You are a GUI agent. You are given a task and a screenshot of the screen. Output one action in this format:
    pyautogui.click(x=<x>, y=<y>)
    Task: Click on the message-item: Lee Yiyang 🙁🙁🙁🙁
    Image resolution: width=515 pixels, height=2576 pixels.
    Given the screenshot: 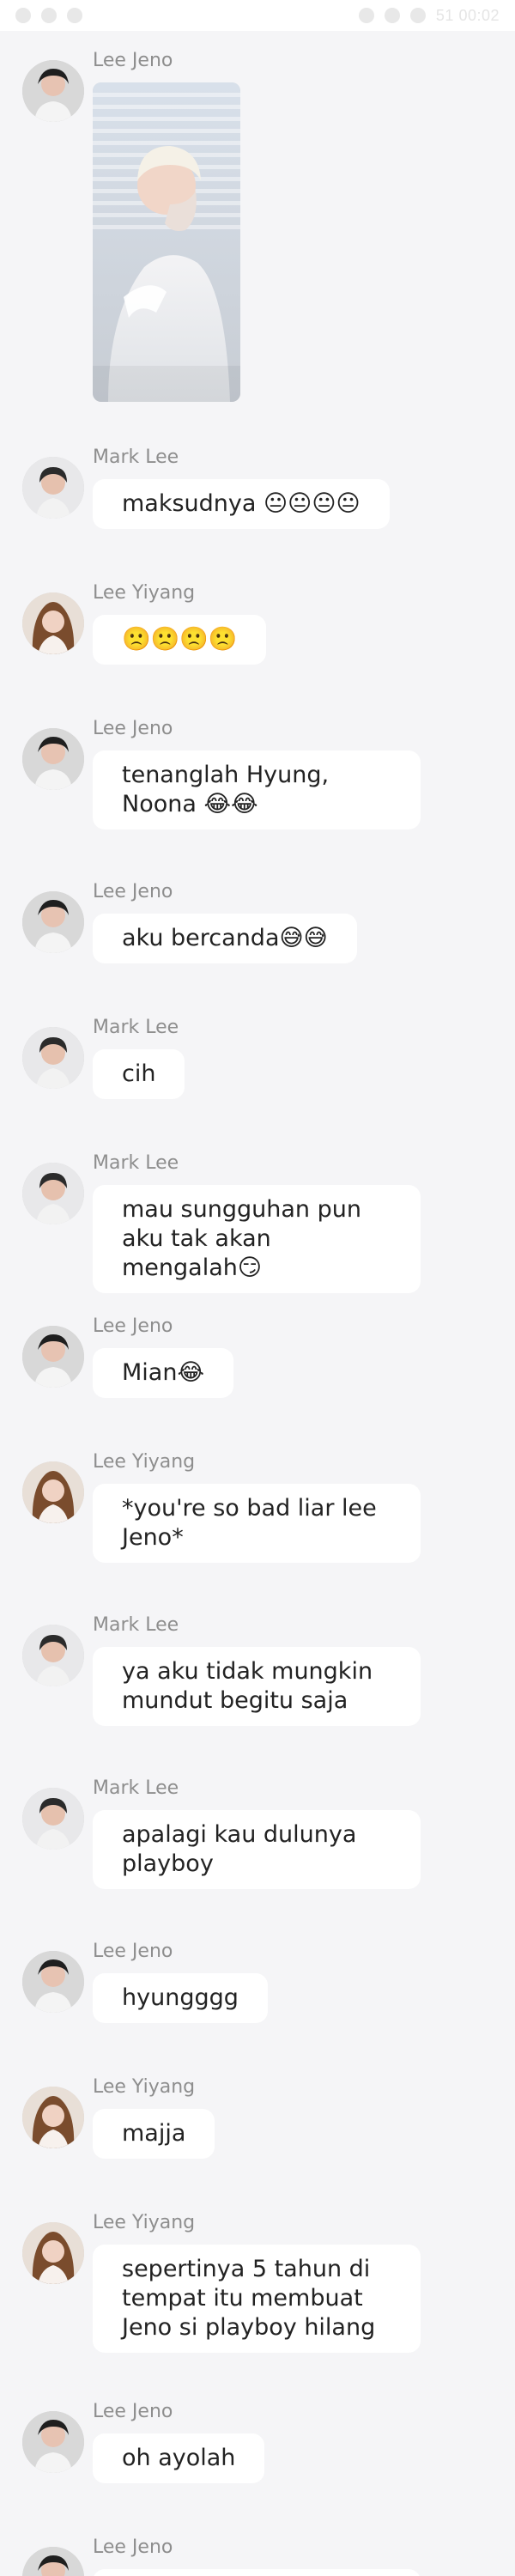 What is the action you would take?
    pyautogui.click(x=262, y=629)
    